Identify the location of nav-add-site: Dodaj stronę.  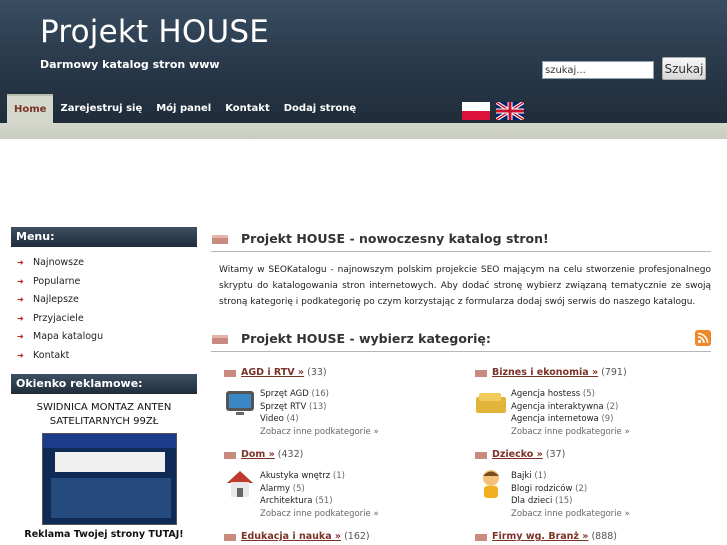
(320, 108).